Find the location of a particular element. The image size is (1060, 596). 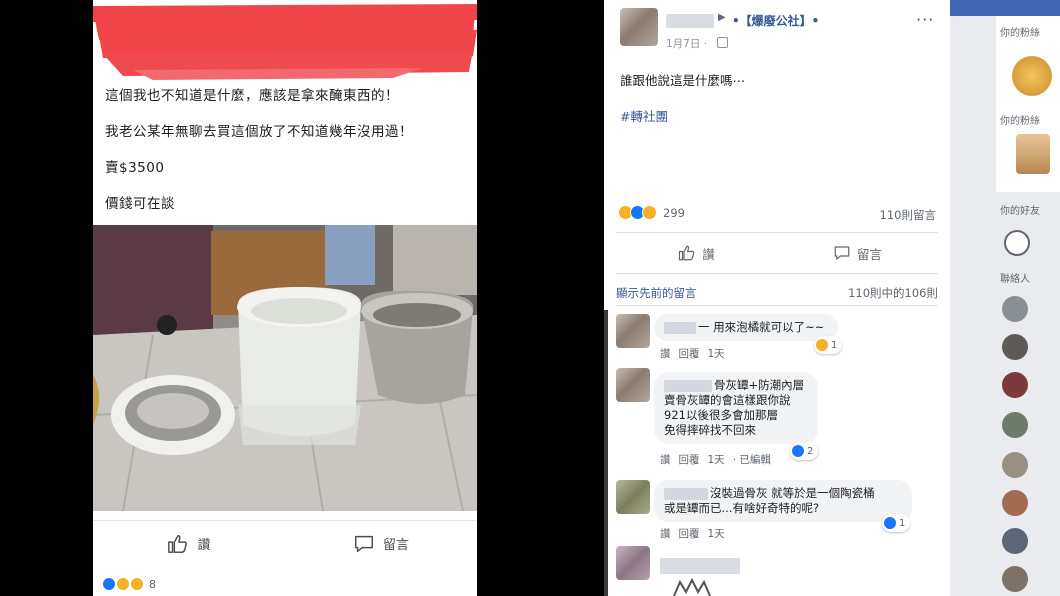

sidebar-title-3: 你的好友 is located at coordinates (1020, 211).